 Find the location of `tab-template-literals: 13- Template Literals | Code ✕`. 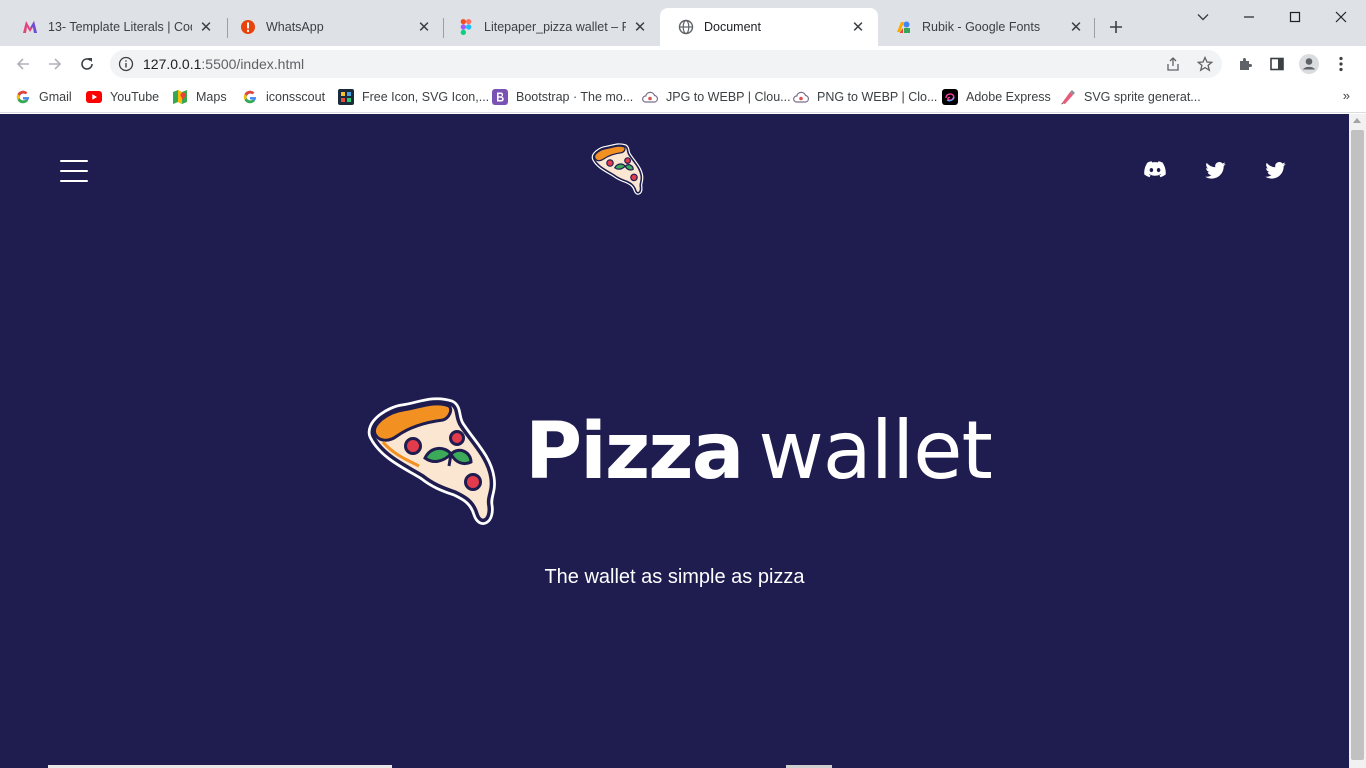

tab-template-literals: 13- Template Literals | Code ✕ is located at coordinates (115, 27).